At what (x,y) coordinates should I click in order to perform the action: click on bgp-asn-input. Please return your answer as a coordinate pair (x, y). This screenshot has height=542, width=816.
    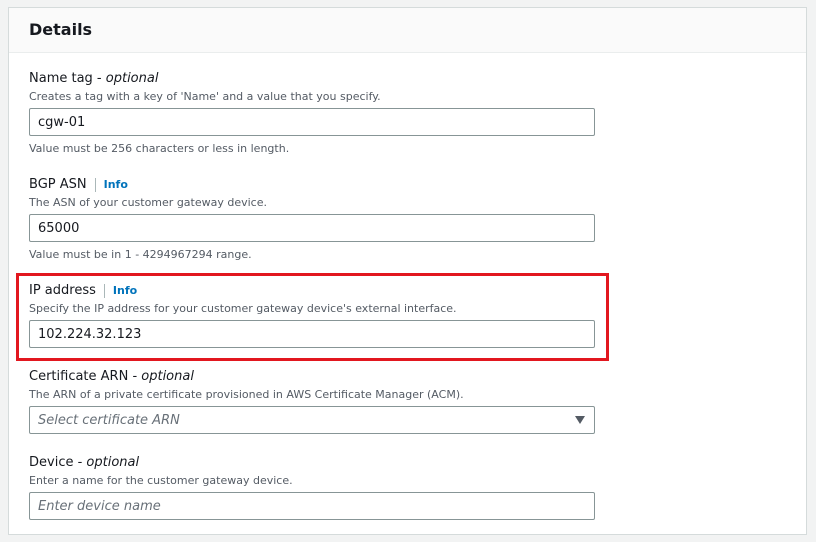
    Looking at the image, I should click on (312, 228).